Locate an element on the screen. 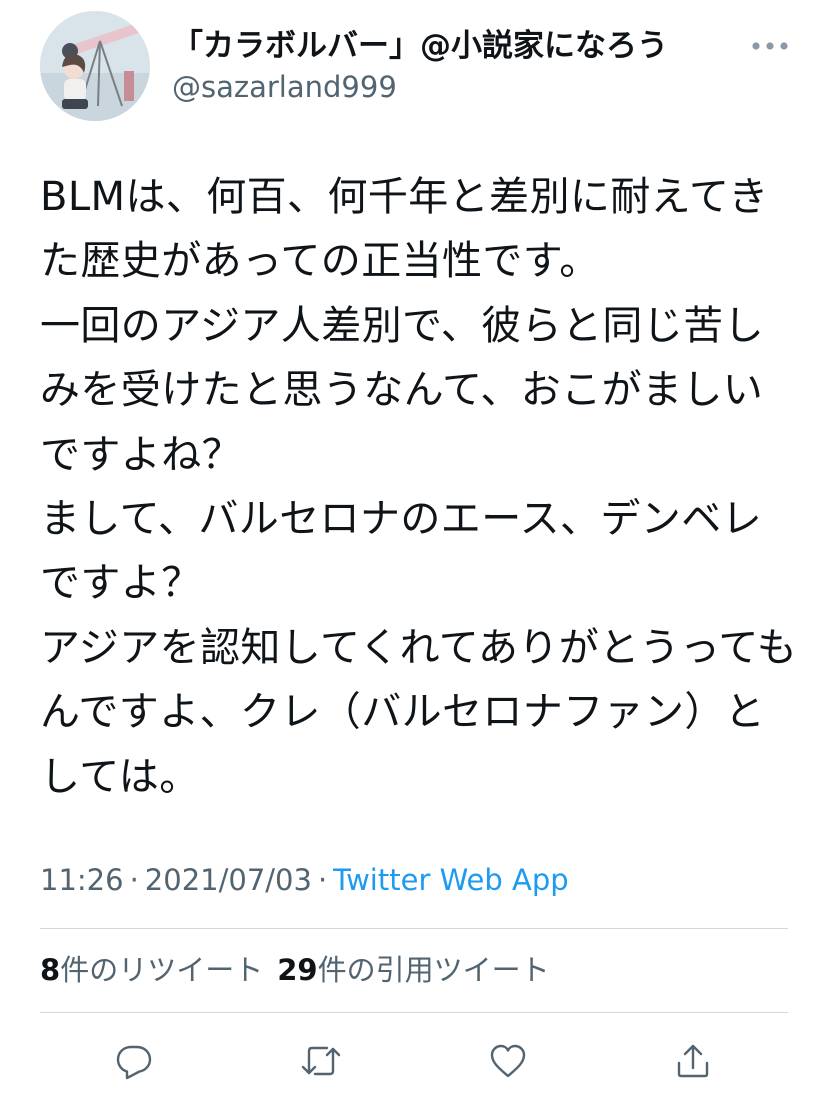  quotes-stat: 29件の引用ツイート is located at coordinates (413, 970).